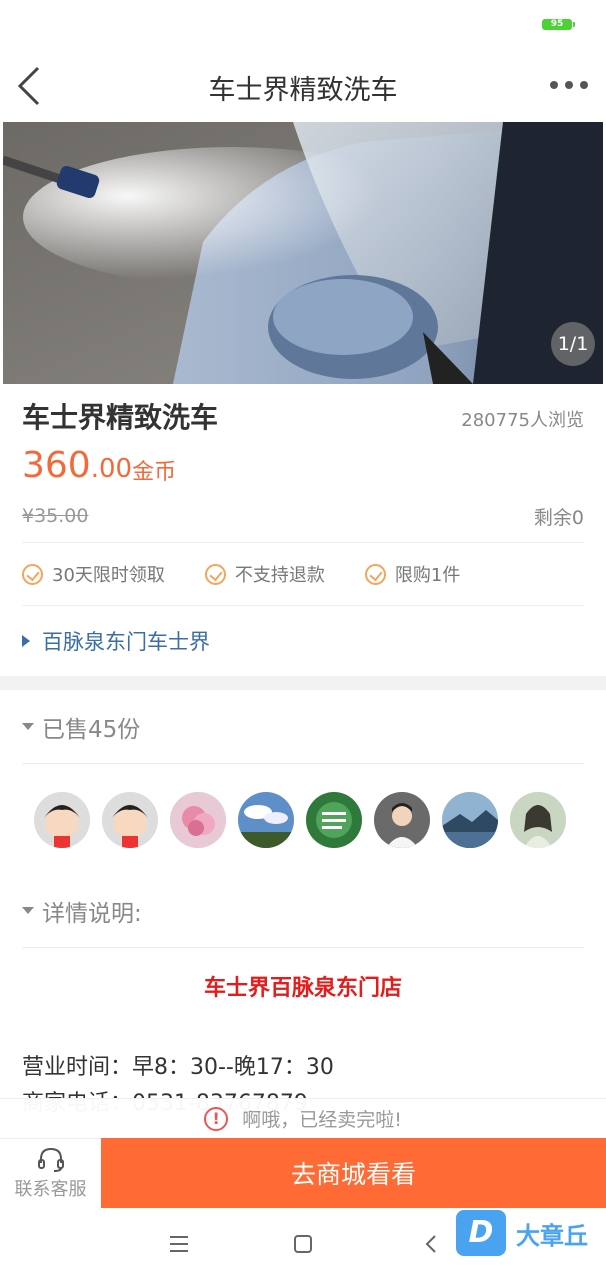 Image resolution: width=606 pixels, height=1280 pixels. What do you see at coordinates (108, 575) in the screenshot?
I see `tag-label: 30天限时领取` at bounding box center [108, 575].